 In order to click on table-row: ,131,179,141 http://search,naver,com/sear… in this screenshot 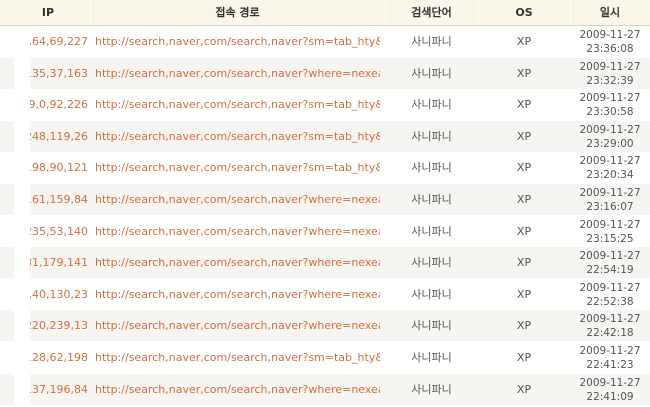, I will do `click(325, 263)`.